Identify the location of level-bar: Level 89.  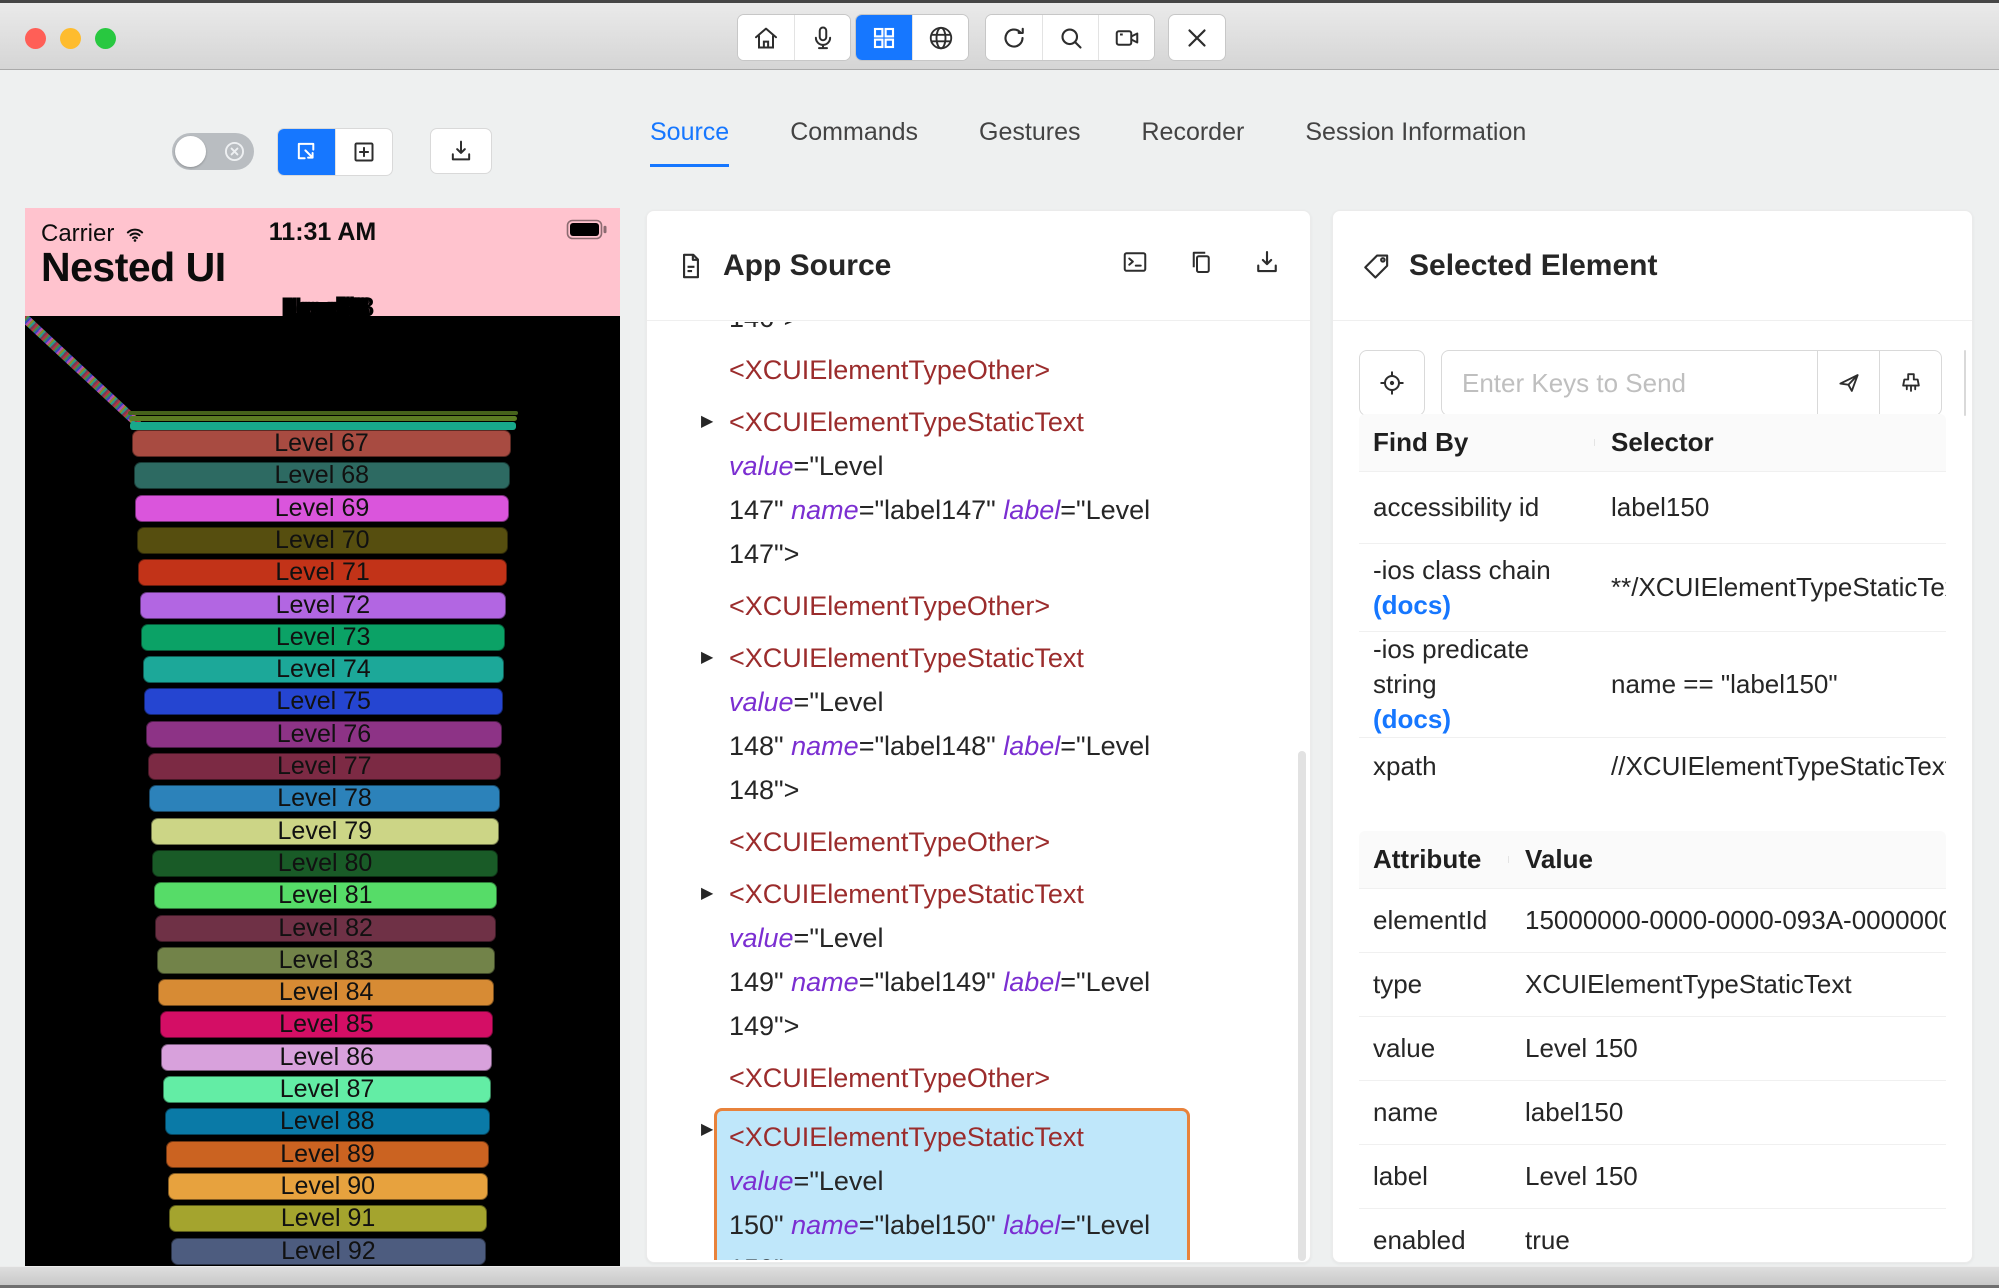
(327, 1154).